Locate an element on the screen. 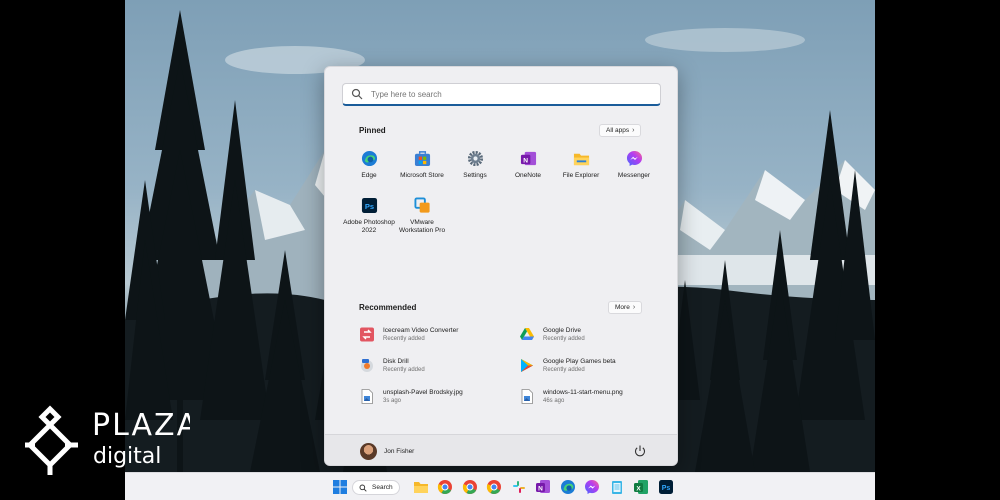  plaza-digital-logo: PLAZA digital is located at coordinates (108, 442).